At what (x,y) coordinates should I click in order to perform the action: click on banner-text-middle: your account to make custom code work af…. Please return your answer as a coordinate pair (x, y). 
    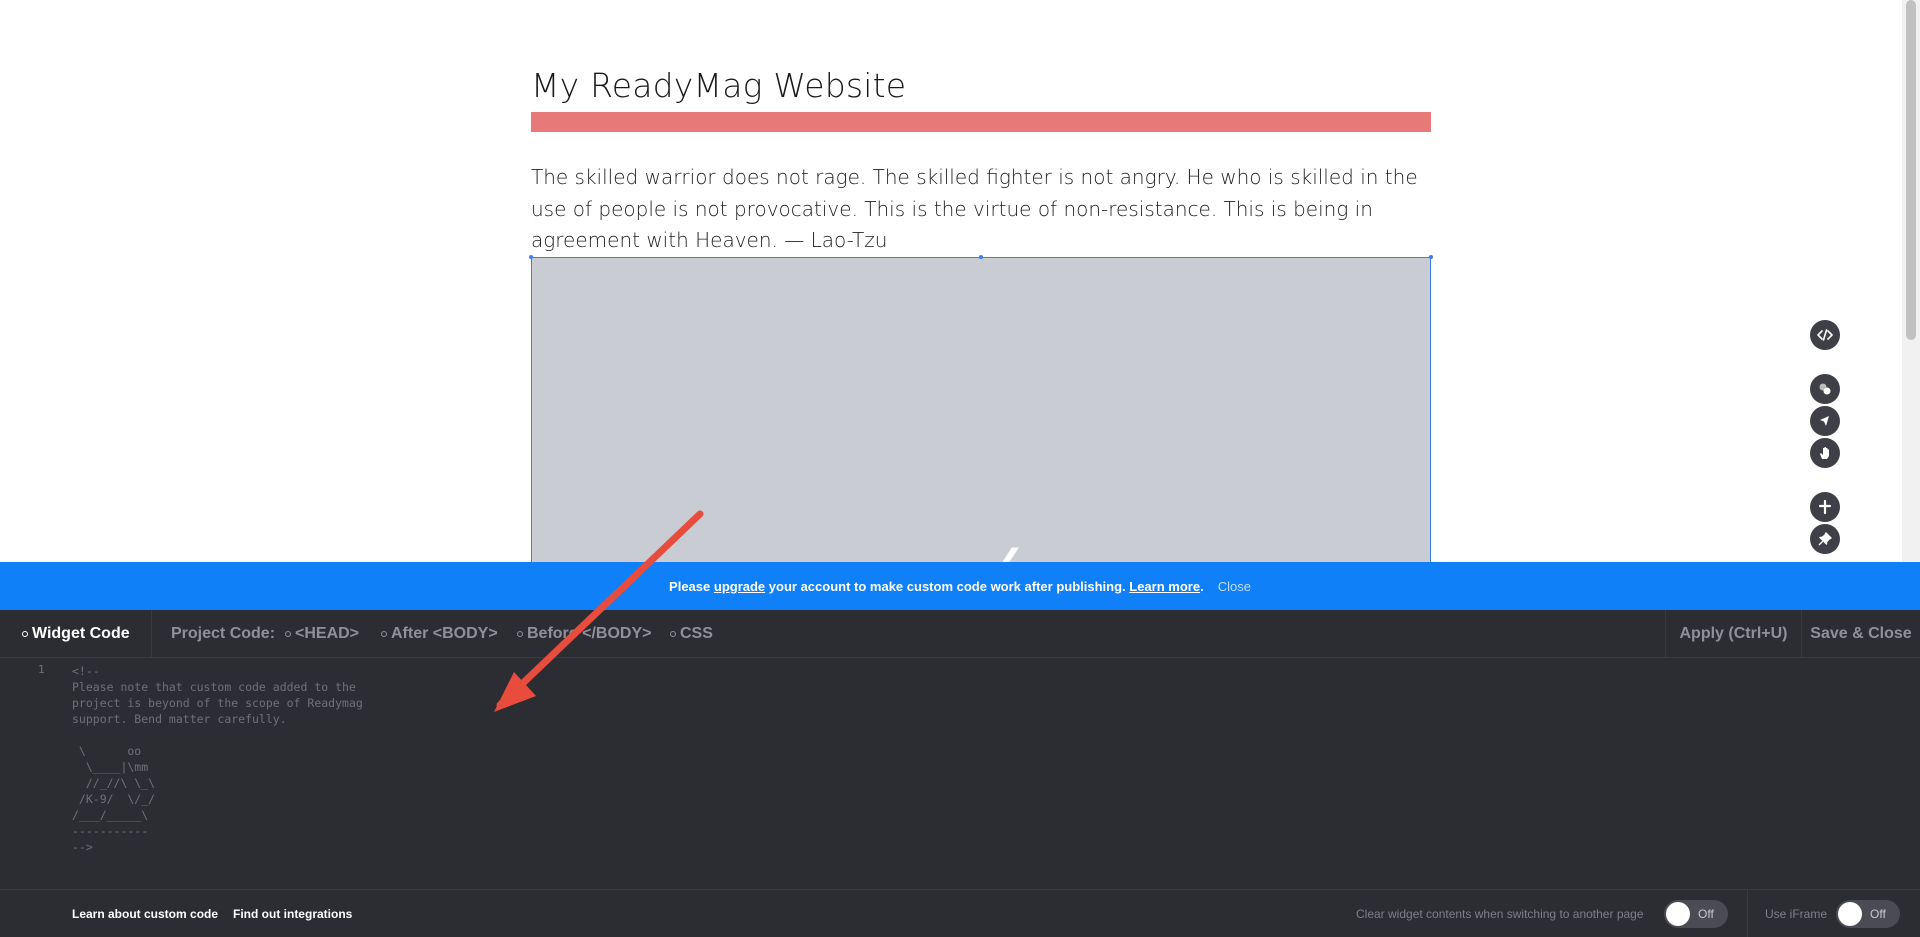
    Looking at the image, I should click on (947, 586).